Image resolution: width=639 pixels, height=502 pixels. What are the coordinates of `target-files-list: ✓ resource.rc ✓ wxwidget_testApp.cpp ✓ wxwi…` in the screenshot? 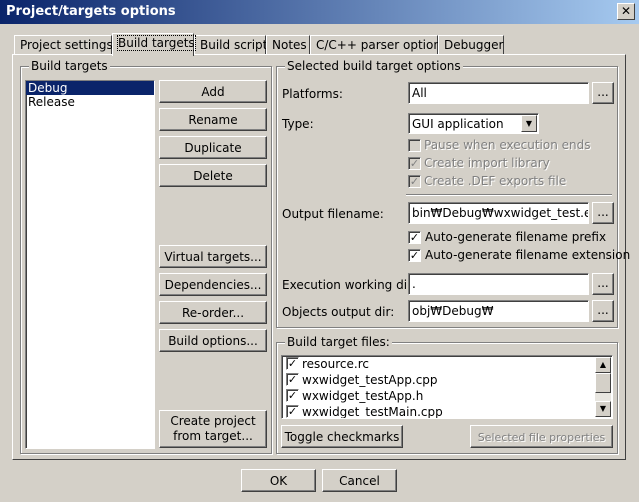 It's located at (447, 387).